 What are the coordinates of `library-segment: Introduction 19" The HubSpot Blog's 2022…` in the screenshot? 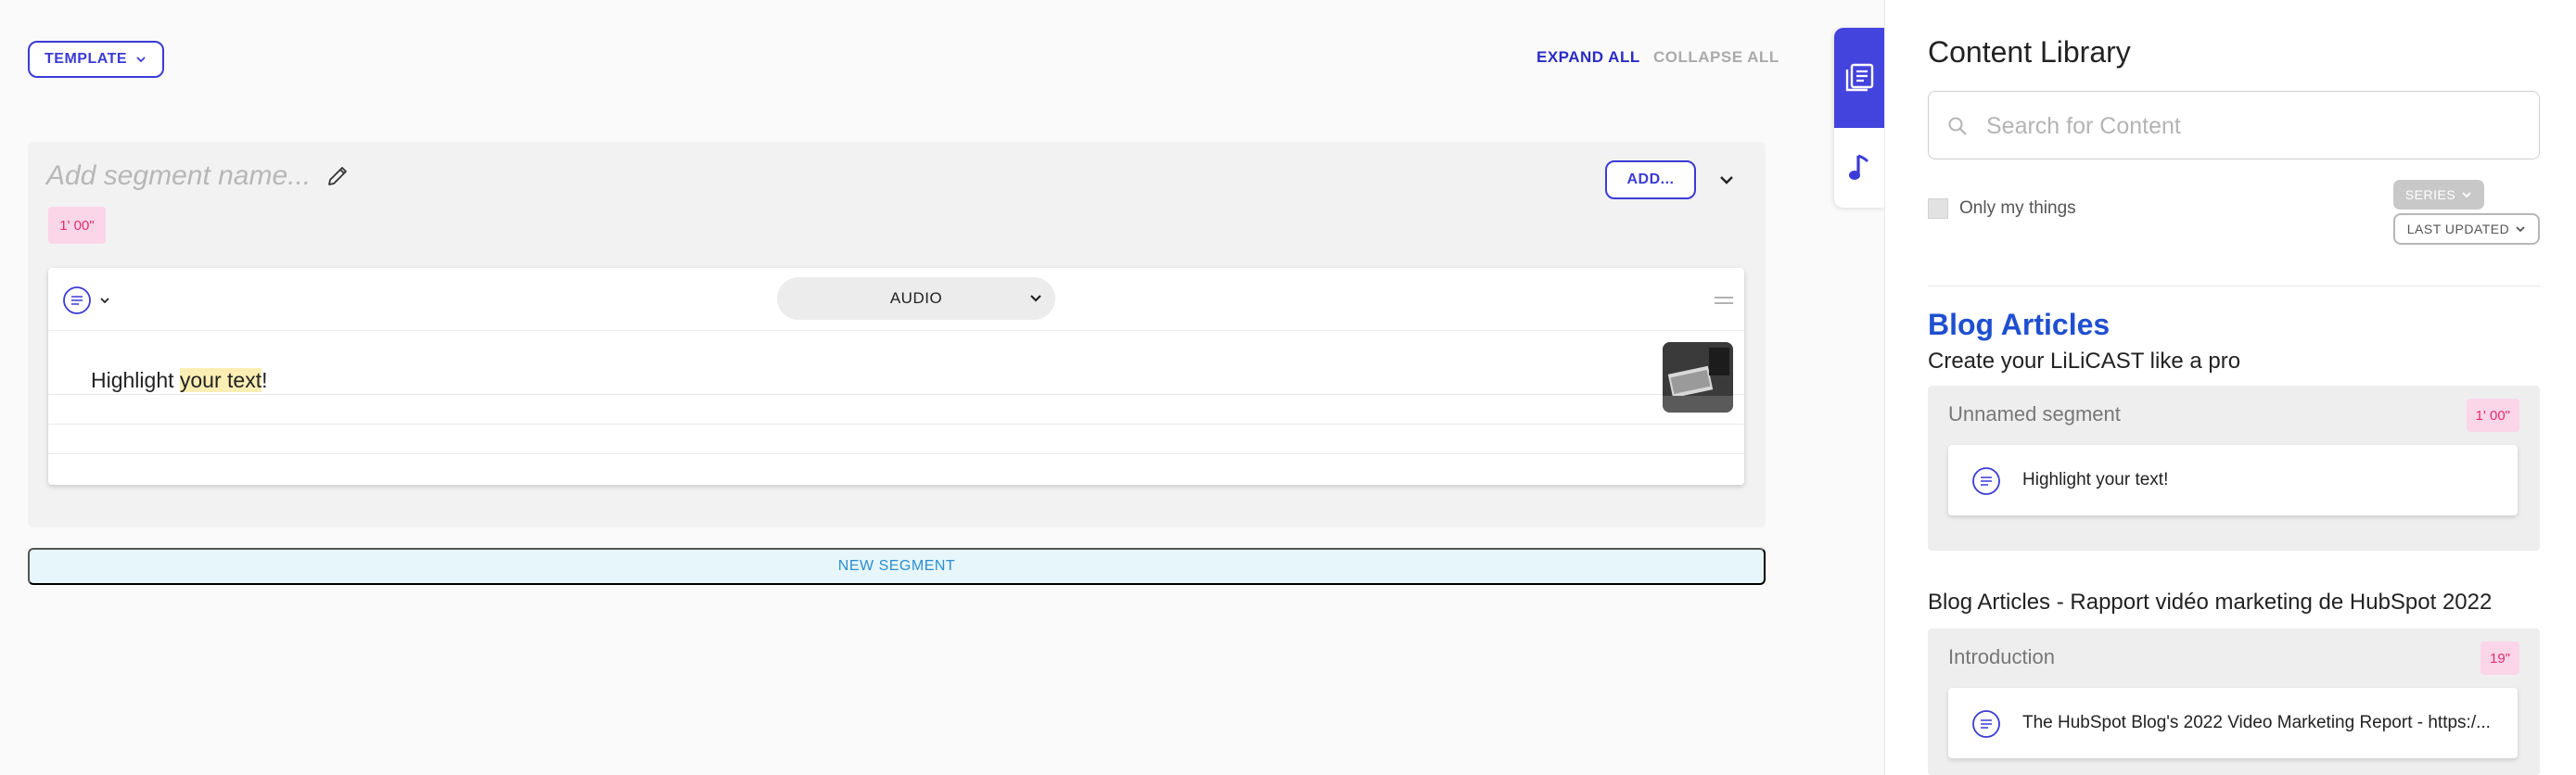 It's located at (2234, 702).